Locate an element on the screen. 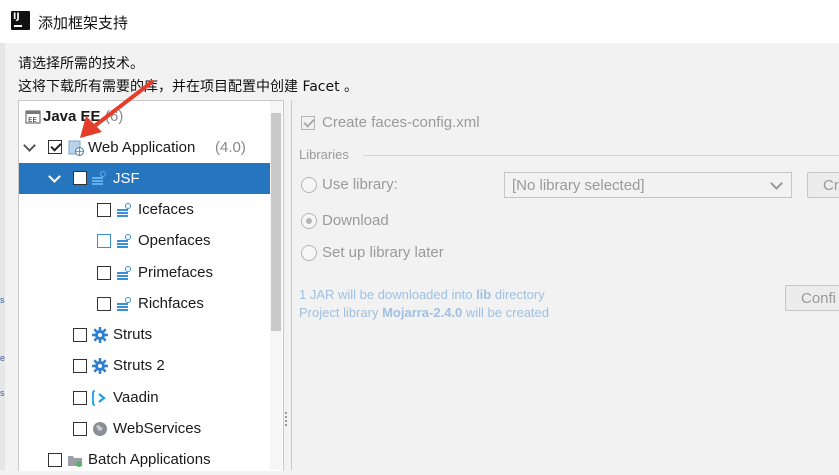 Image resolution: width=839 pixels, height=475 pixels. webservices-label: WebServices is located at coordinates (157, 428).